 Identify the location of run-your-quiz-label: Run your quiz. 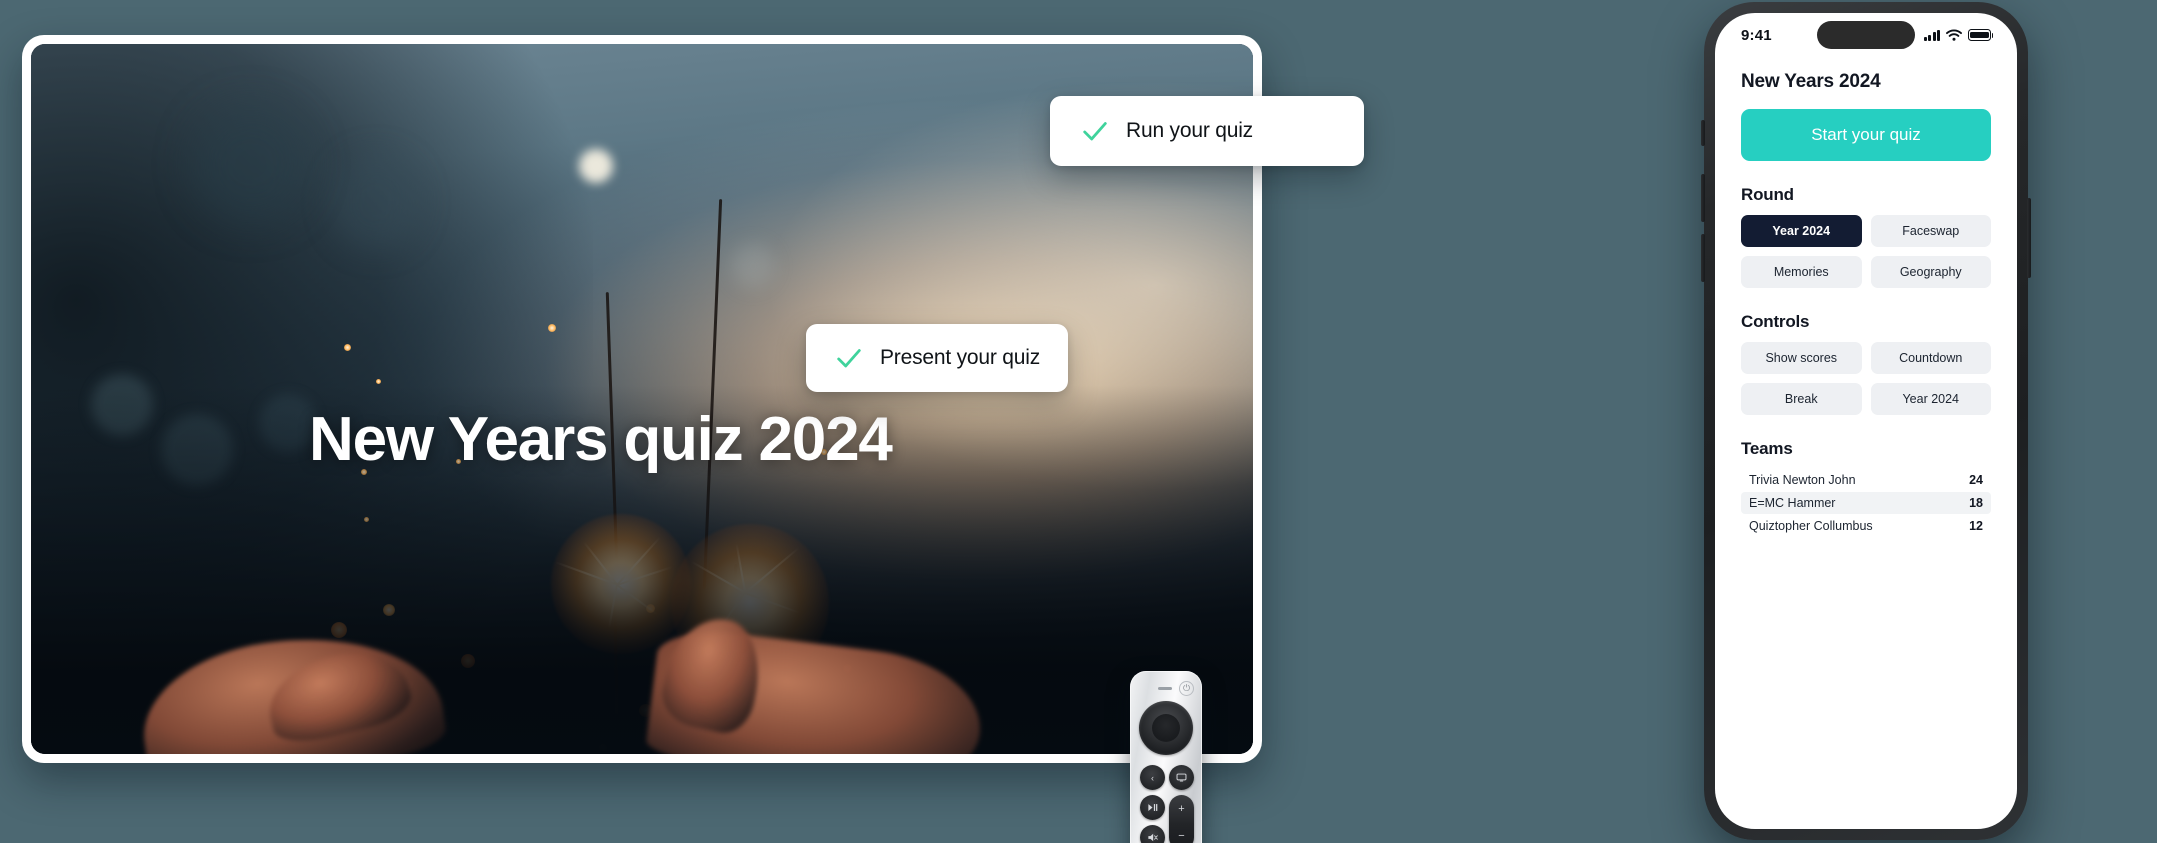
(1189, 130).